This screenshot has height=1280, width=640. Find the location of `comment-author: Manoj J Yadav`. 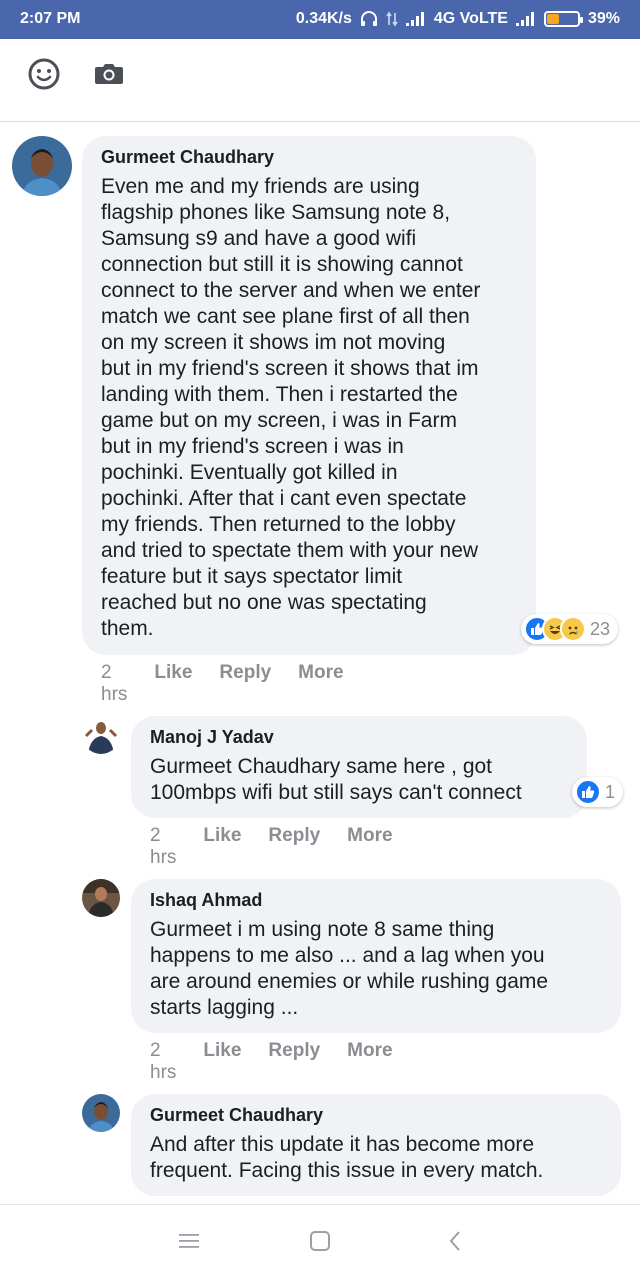

comment-author: Manoj J Yadav is located at coordinates (212, 737).